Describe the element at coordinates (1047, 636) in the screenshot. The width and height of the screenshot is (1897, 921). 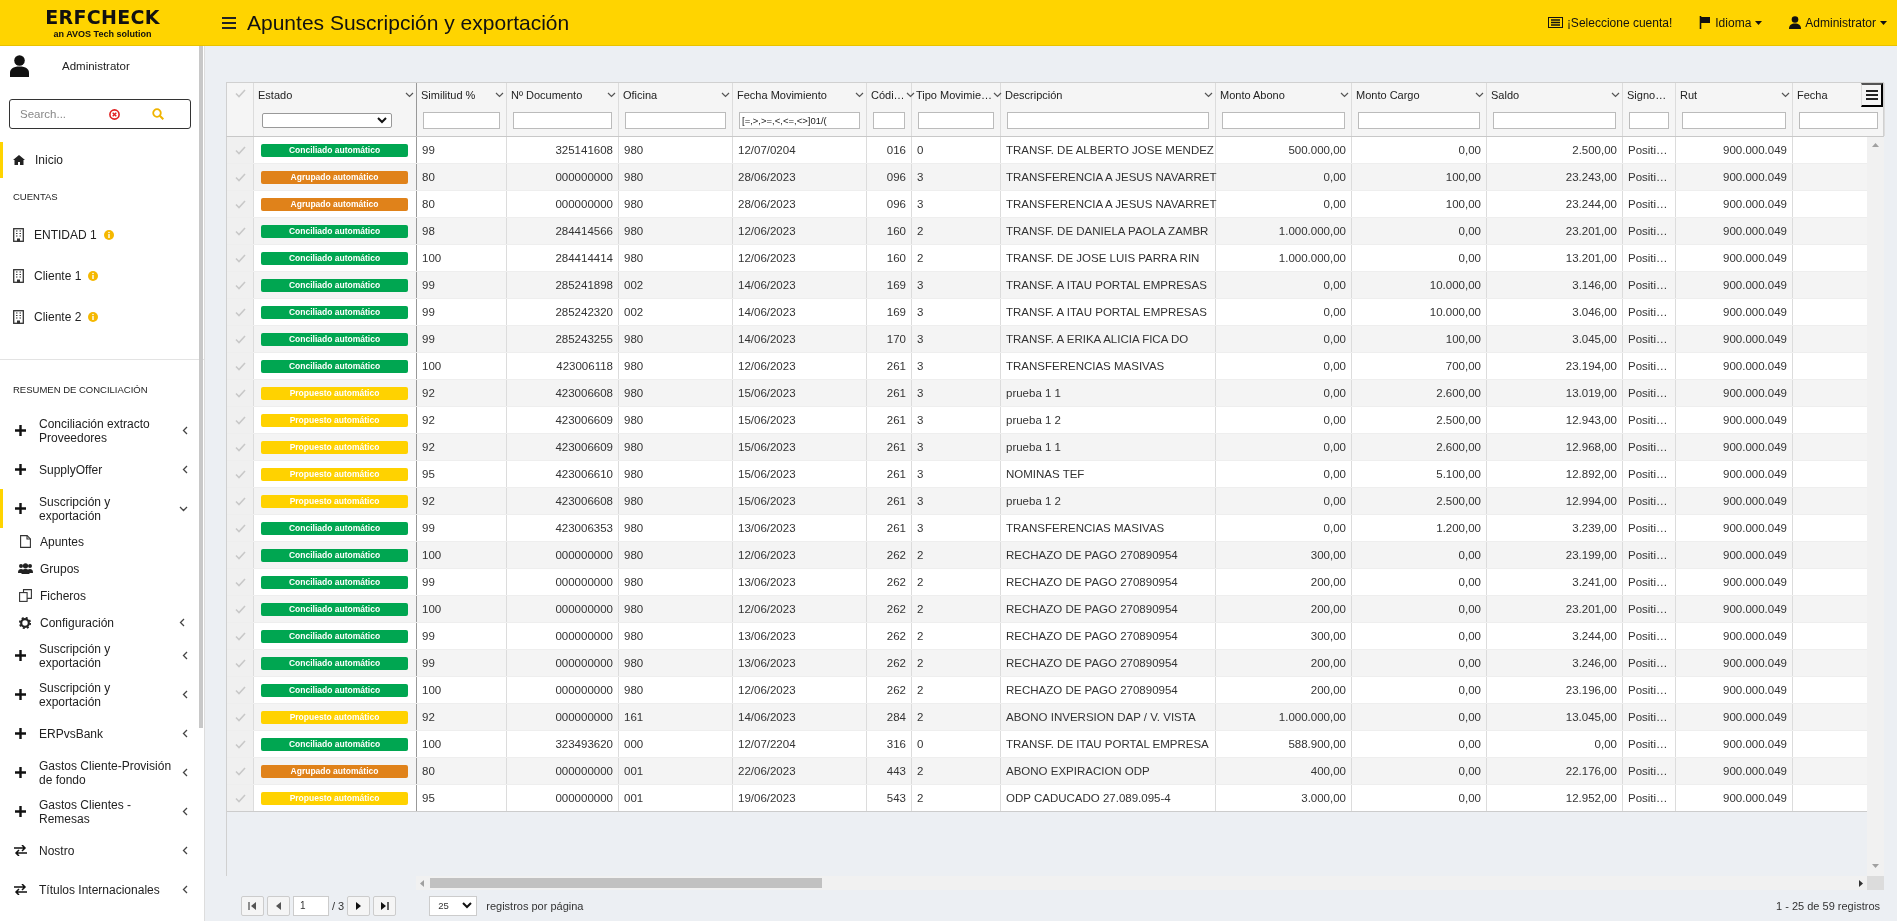
I see `table-row: Conciliado automático 99 000000000 980 13/06/2023 262 2 RECHAZO DE PAGO 270890954 300,00 0,00 3.244,00 Positi… 900.000.049` at that location.